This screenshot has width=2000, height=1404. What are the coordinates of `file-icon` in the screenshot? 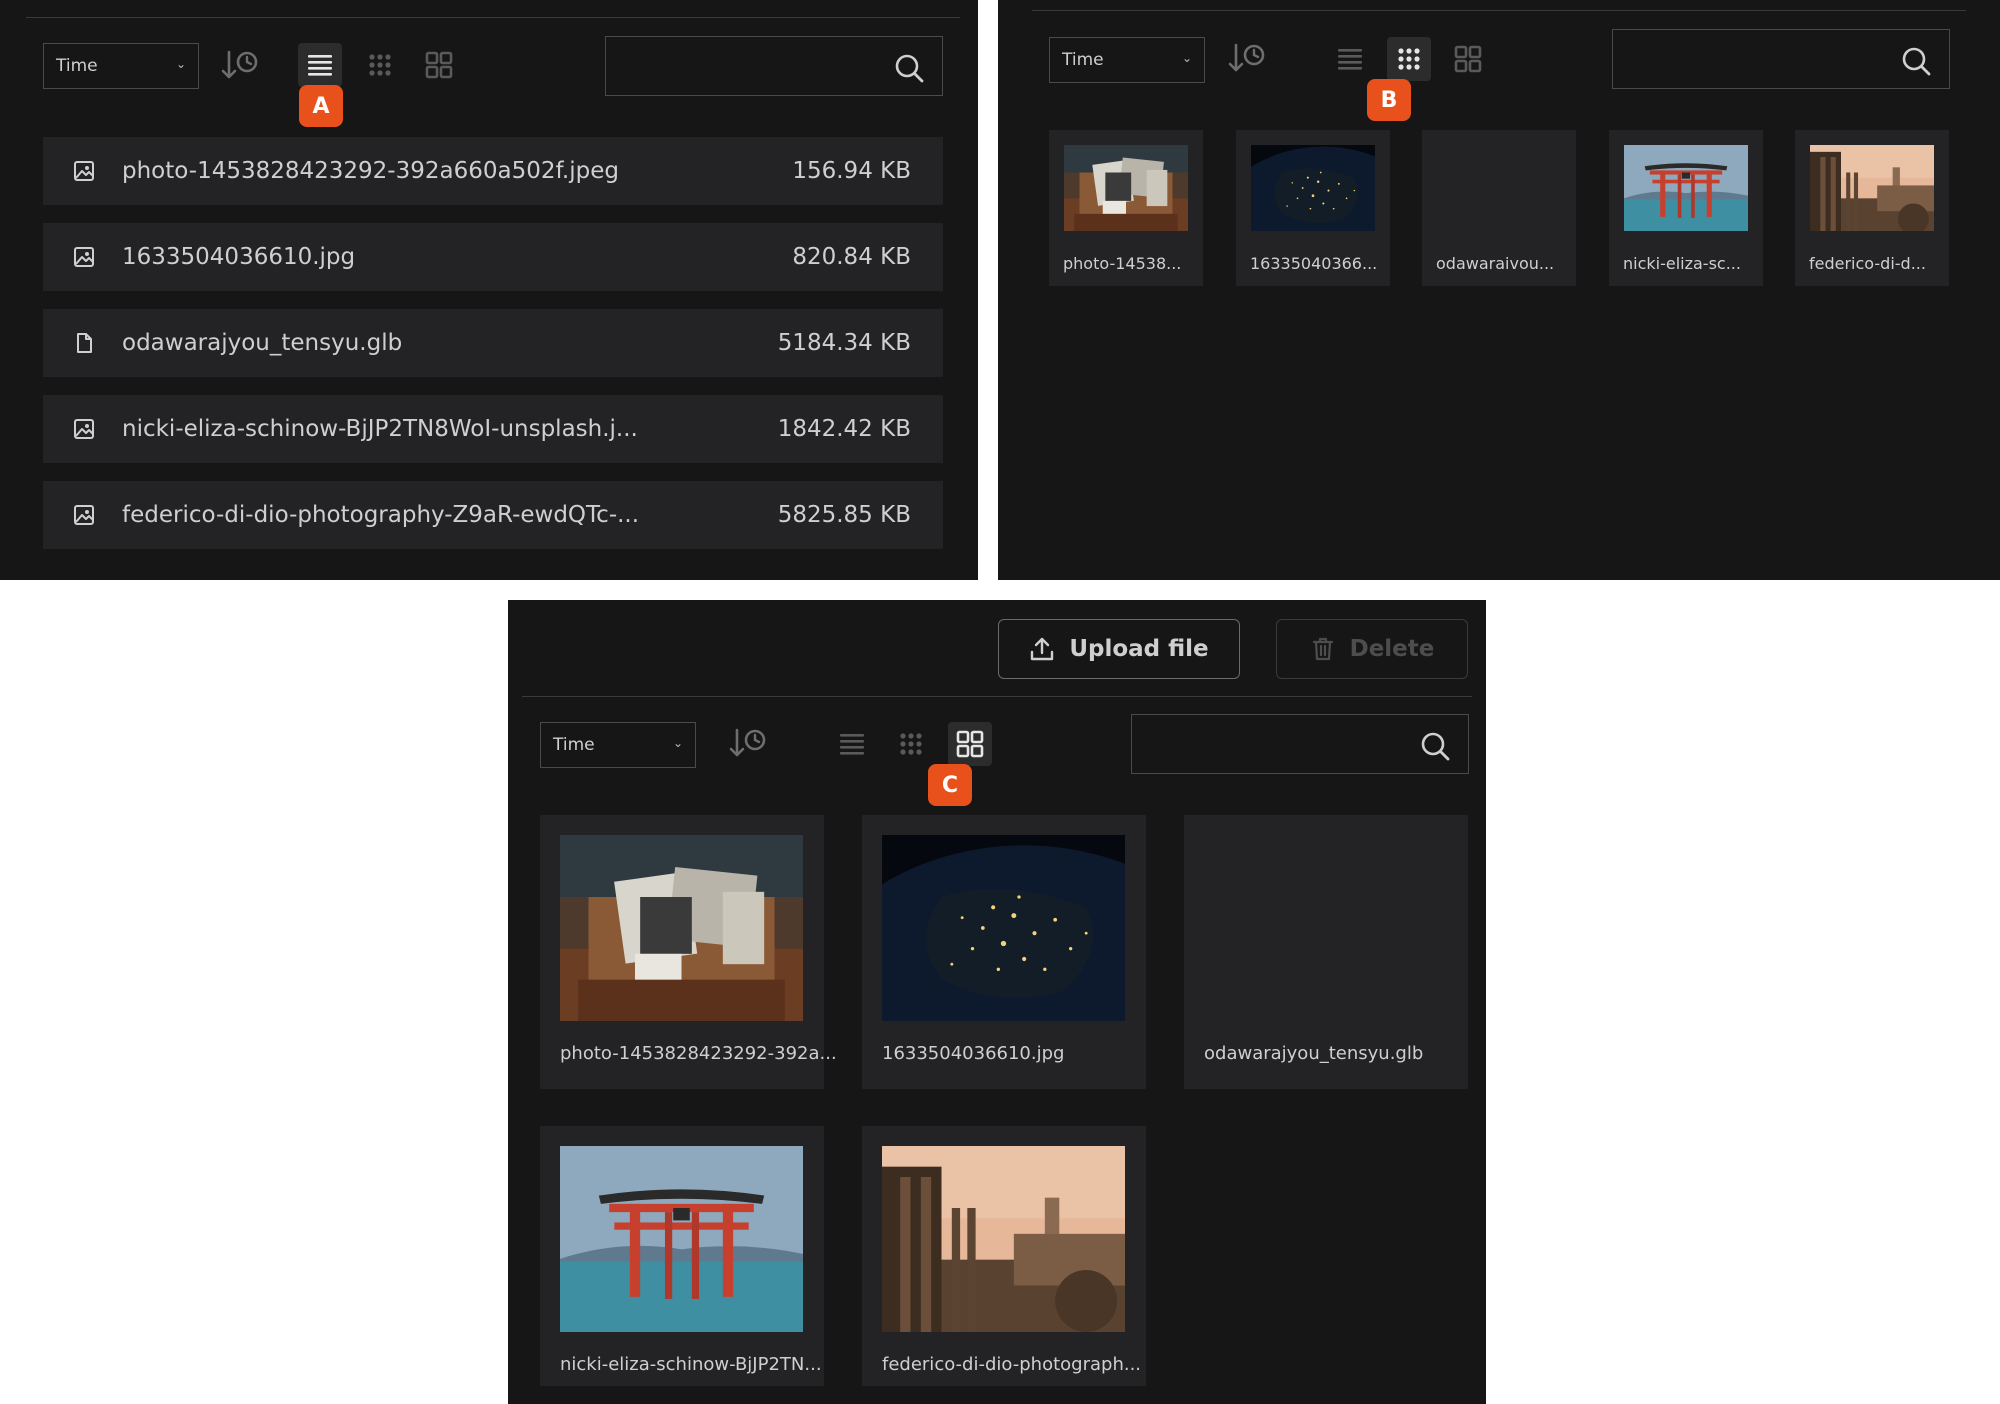 It's located at (84, 343).